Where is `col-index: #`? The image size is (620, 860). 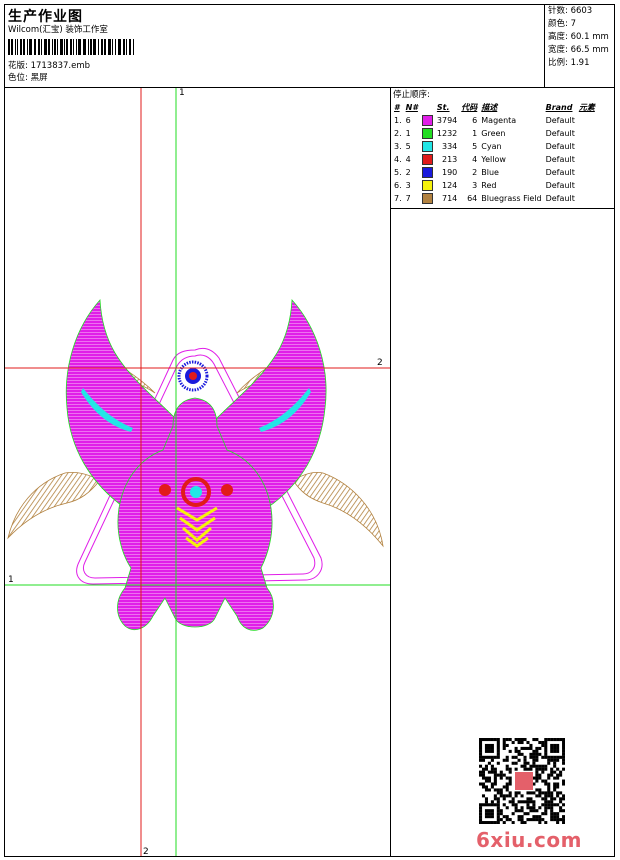
col-index: # is located at coordinates (397, 107).